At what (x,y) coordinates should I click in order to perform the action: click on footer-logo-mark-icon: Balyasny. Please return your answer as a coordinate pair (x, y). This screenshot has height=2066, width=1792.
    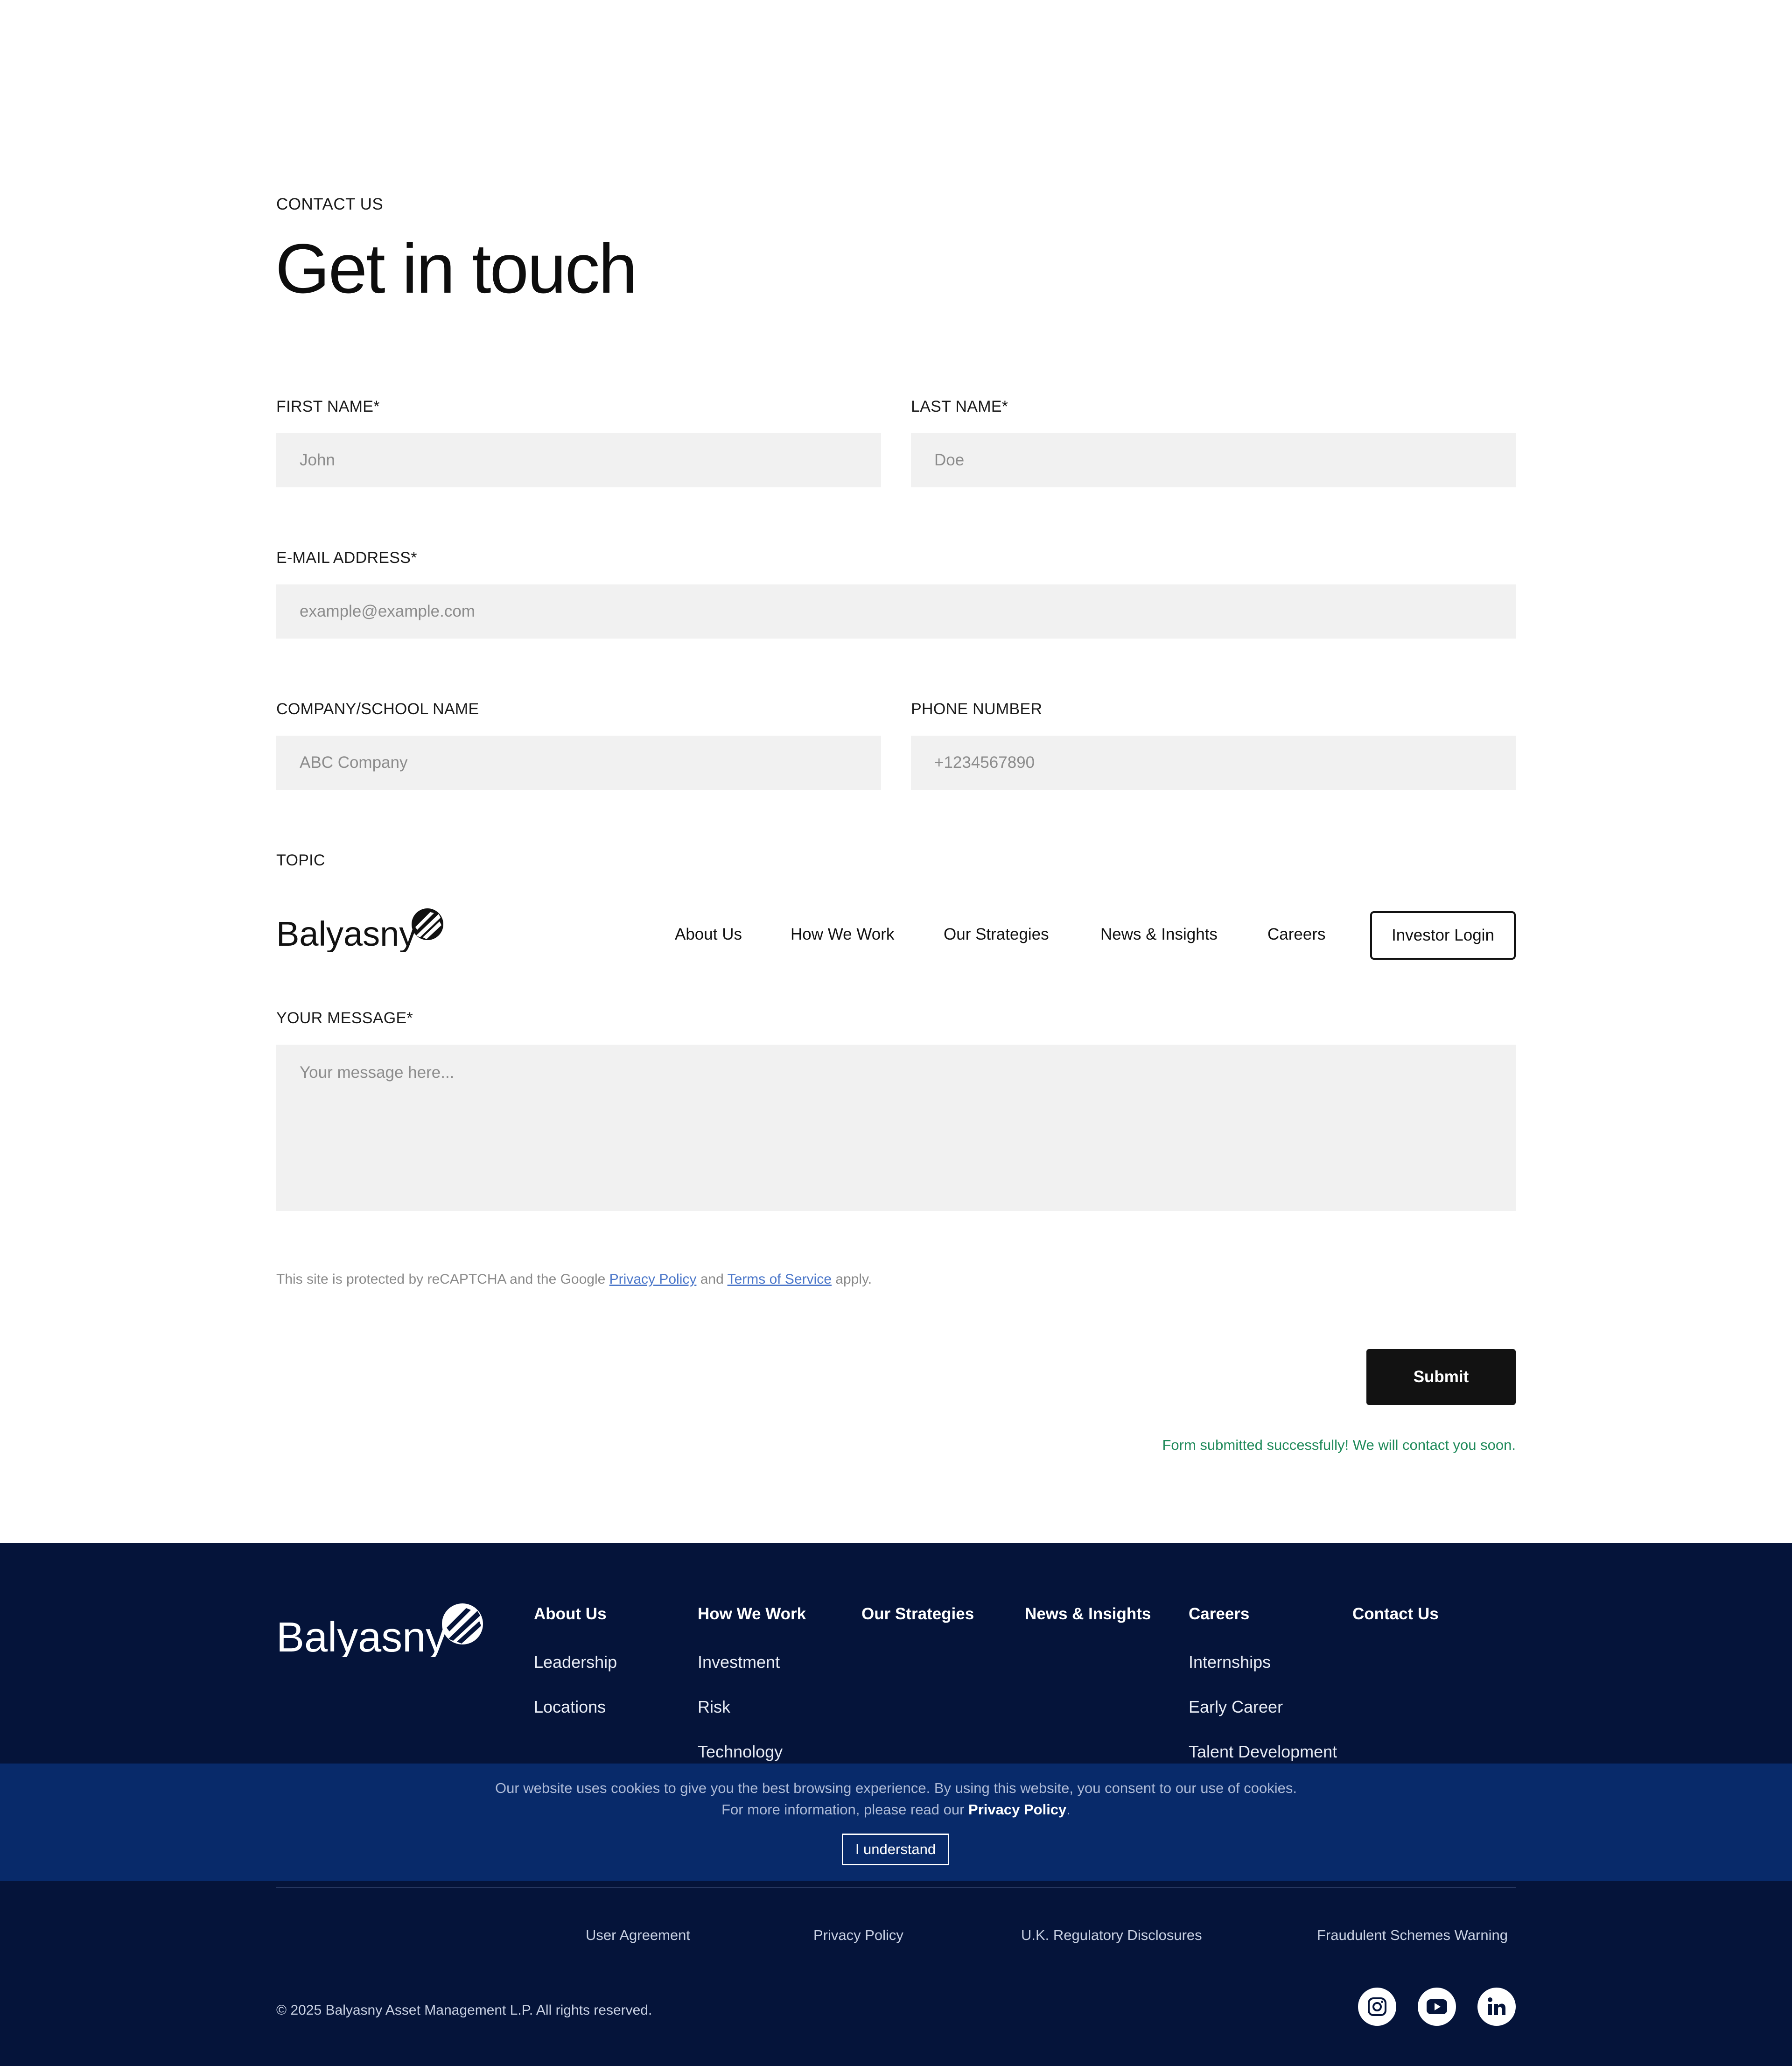
    Looking at the image, I should click on (379, 1632).